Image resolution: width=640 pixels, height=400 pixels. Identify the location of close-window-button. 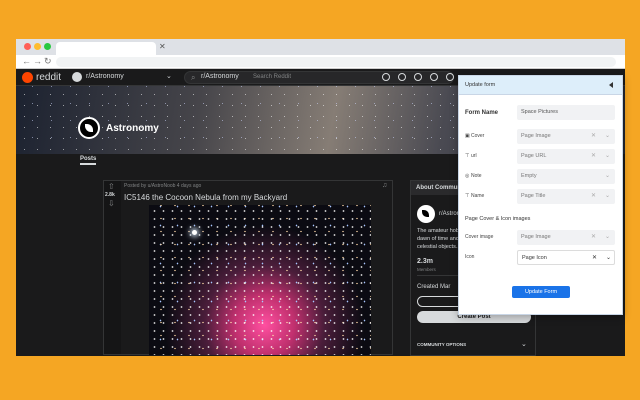
(27, 46).